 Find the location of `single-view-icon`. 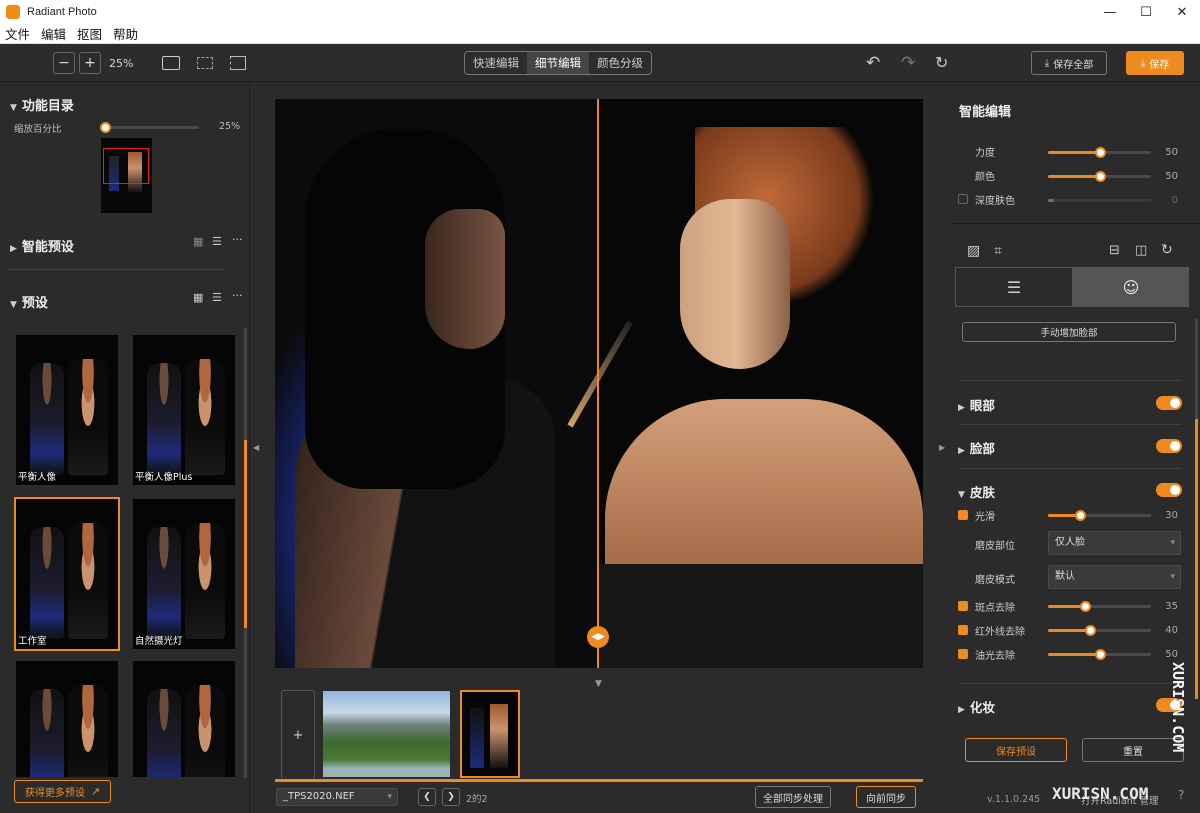

single-view-icon is located at coordinates (171, 63).